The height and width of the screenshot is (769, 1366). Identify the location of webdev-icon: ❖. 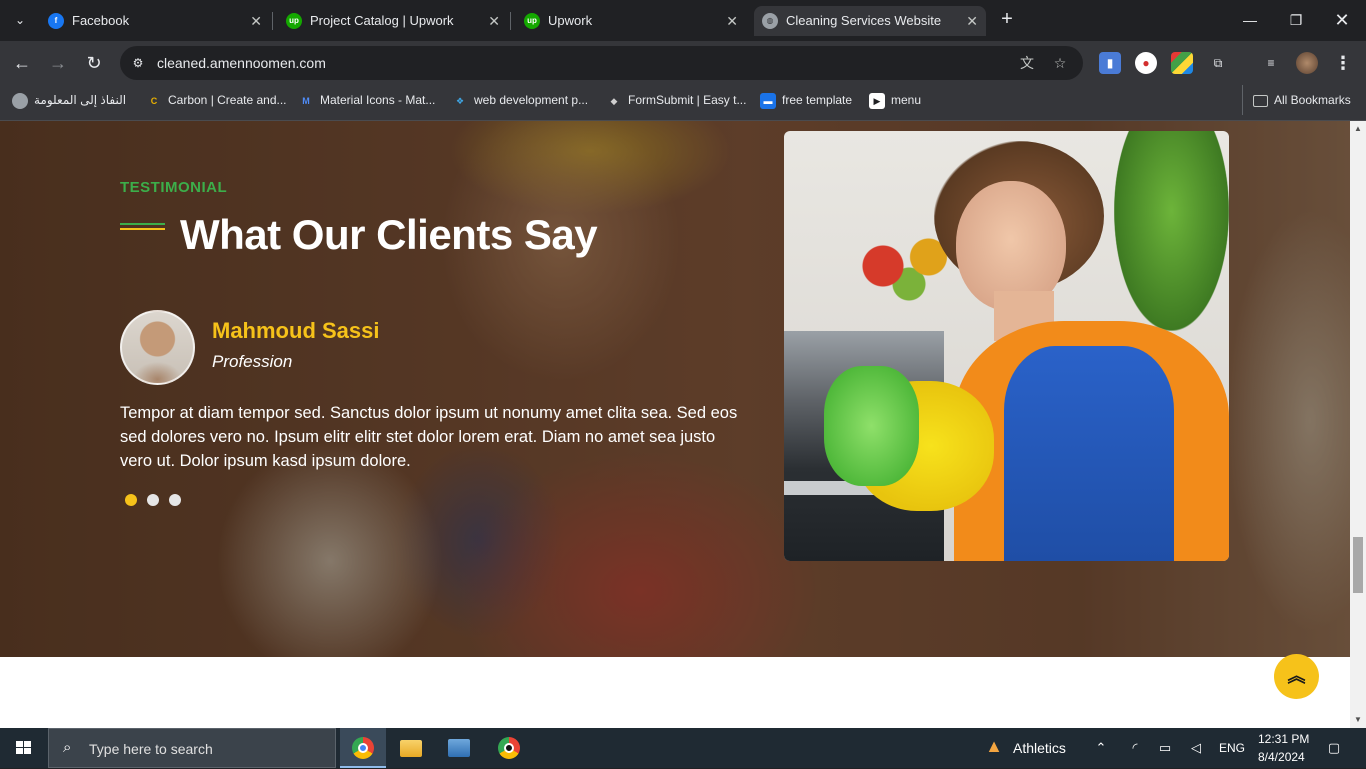
(460, 100).